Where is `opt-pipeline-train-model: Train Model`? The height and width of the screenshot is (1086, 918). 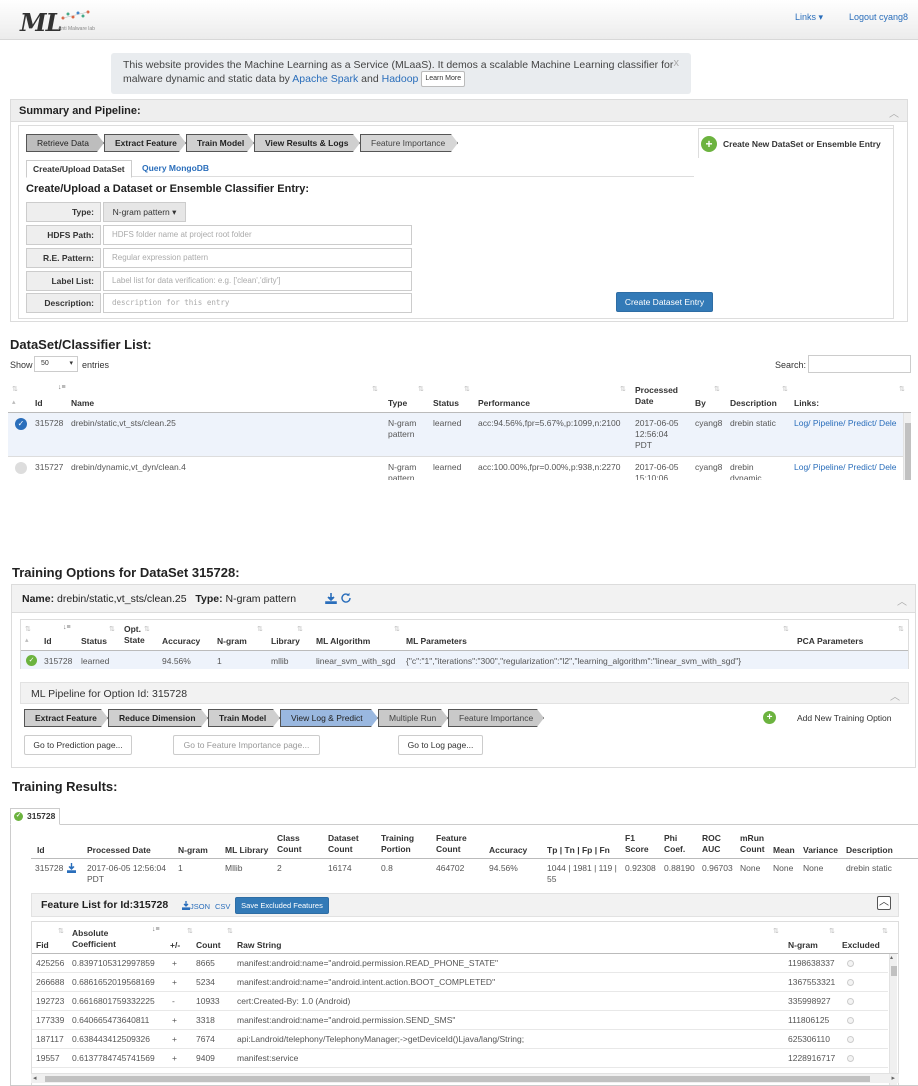
opt-pipeline-train-model: Train Model is located at coordinates (244, 718).